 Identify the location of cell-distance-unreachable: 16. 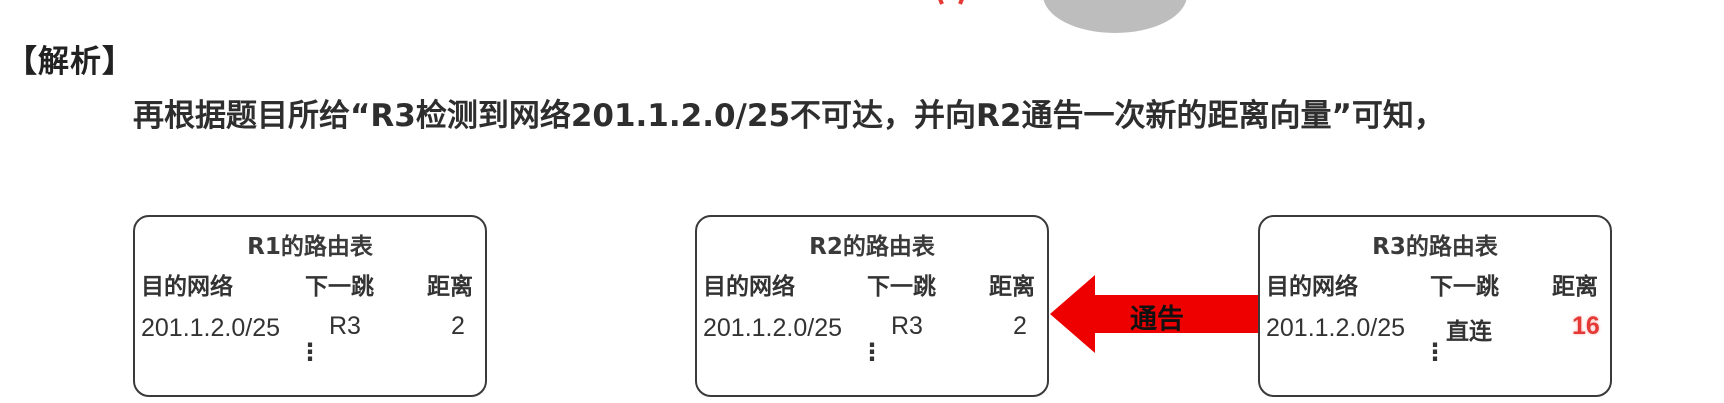
(1586, 326).